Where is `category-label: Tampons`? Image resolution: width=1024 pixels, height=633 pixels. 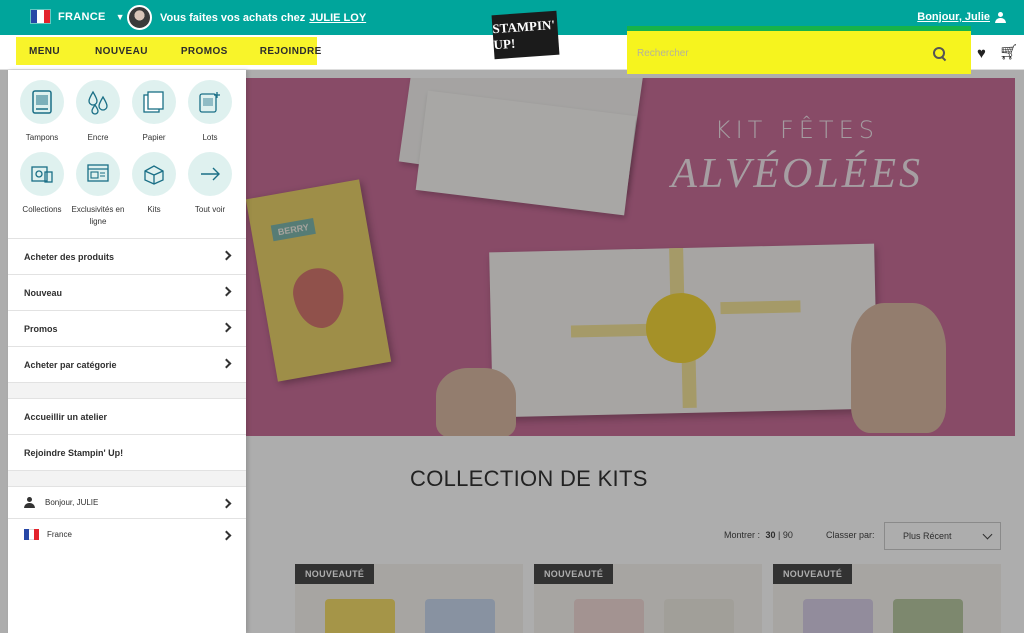 category-label: Tampons is located at coordinates (42, 137).